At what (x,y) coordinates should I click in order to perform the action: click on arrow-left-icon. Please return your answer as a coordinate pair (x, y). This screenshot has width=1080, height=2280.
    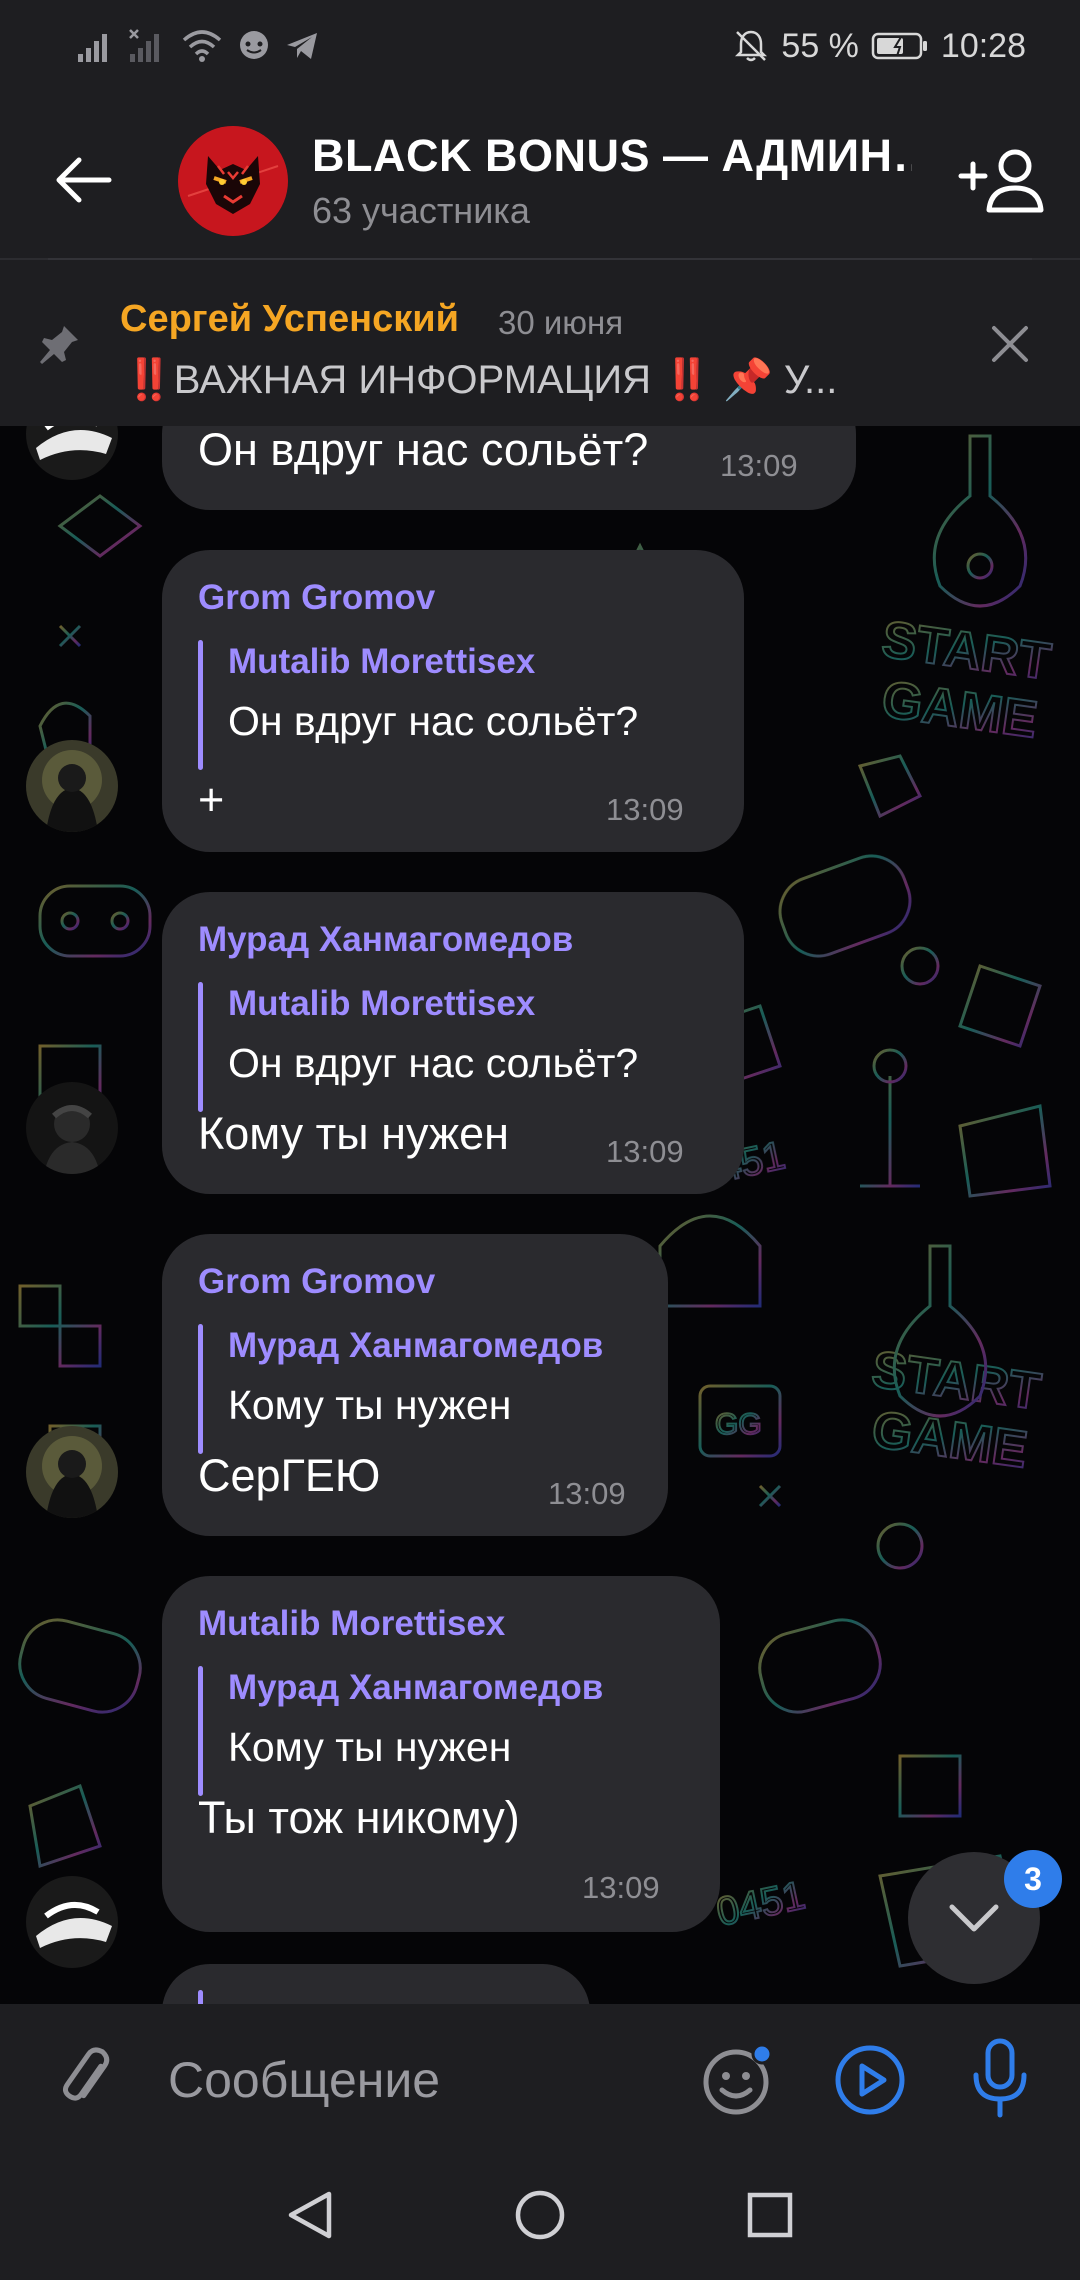
    Looking at the image, I should click on (84, 180).